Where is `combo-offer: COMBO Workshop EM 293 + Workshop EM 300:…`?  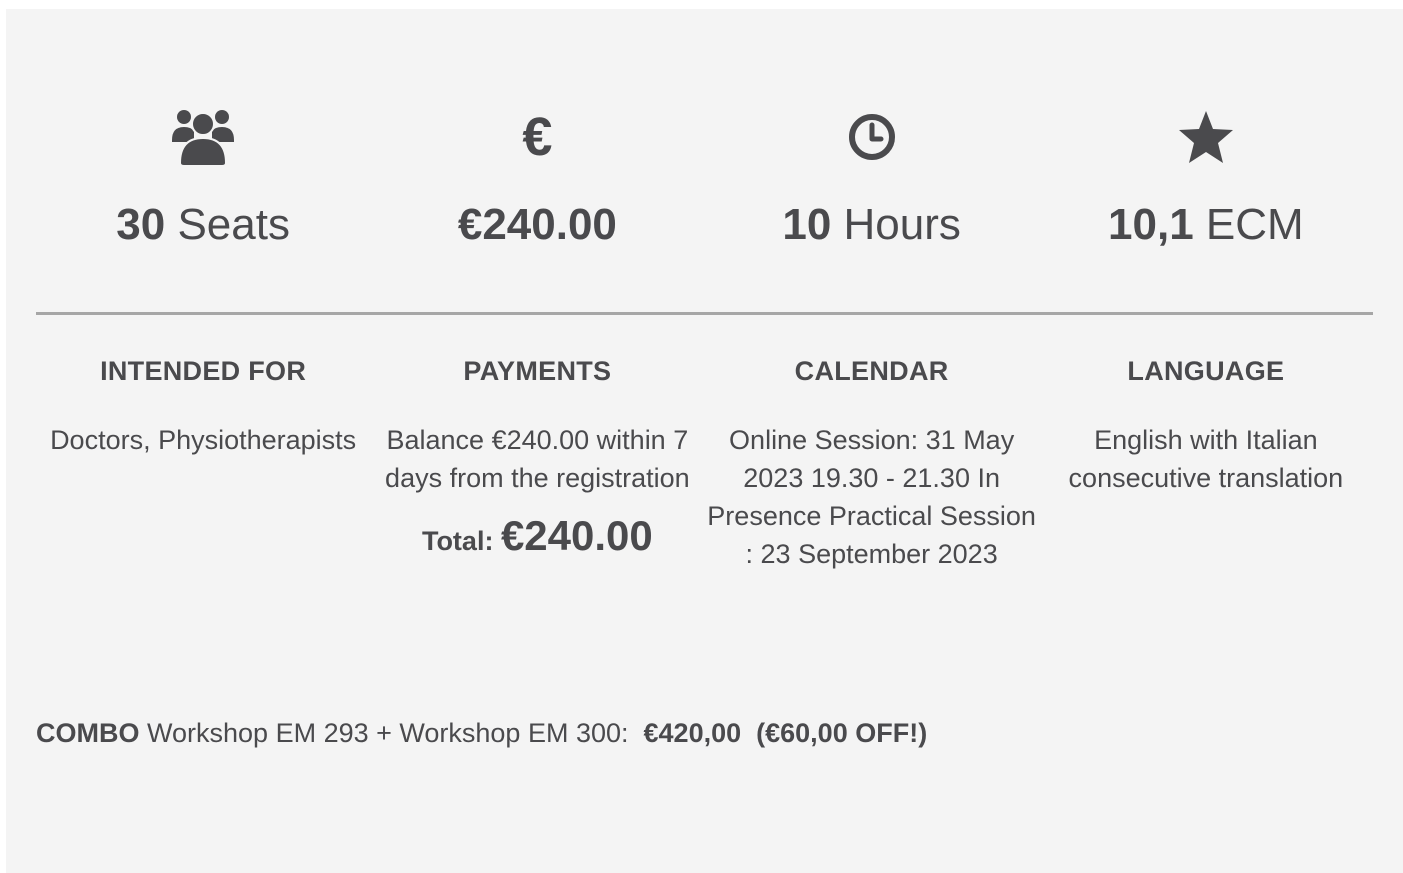
combo-offer: COMBO Workshop EM 293 + Workshop EM 300:… is located at coordinates (481, 733).